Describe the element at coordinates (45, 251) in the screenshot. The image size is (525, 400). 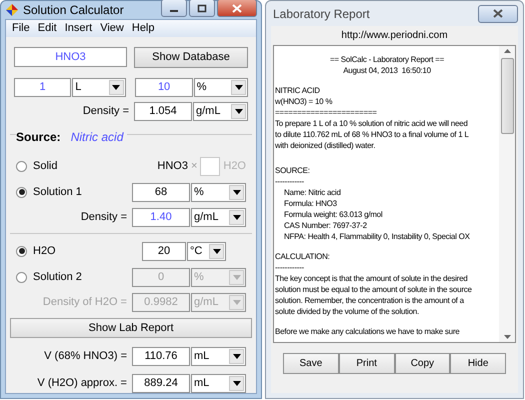
I see `radio-label: H2O` at that location.